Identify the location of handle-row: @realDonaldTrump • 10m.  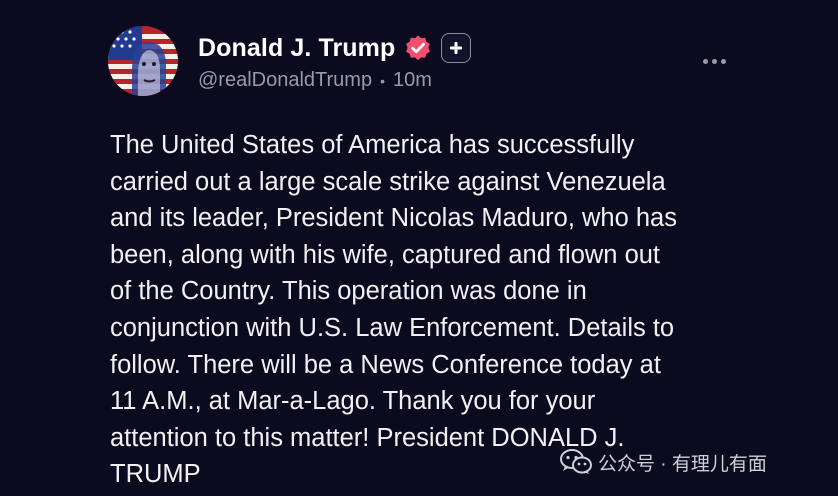
(315, 80).